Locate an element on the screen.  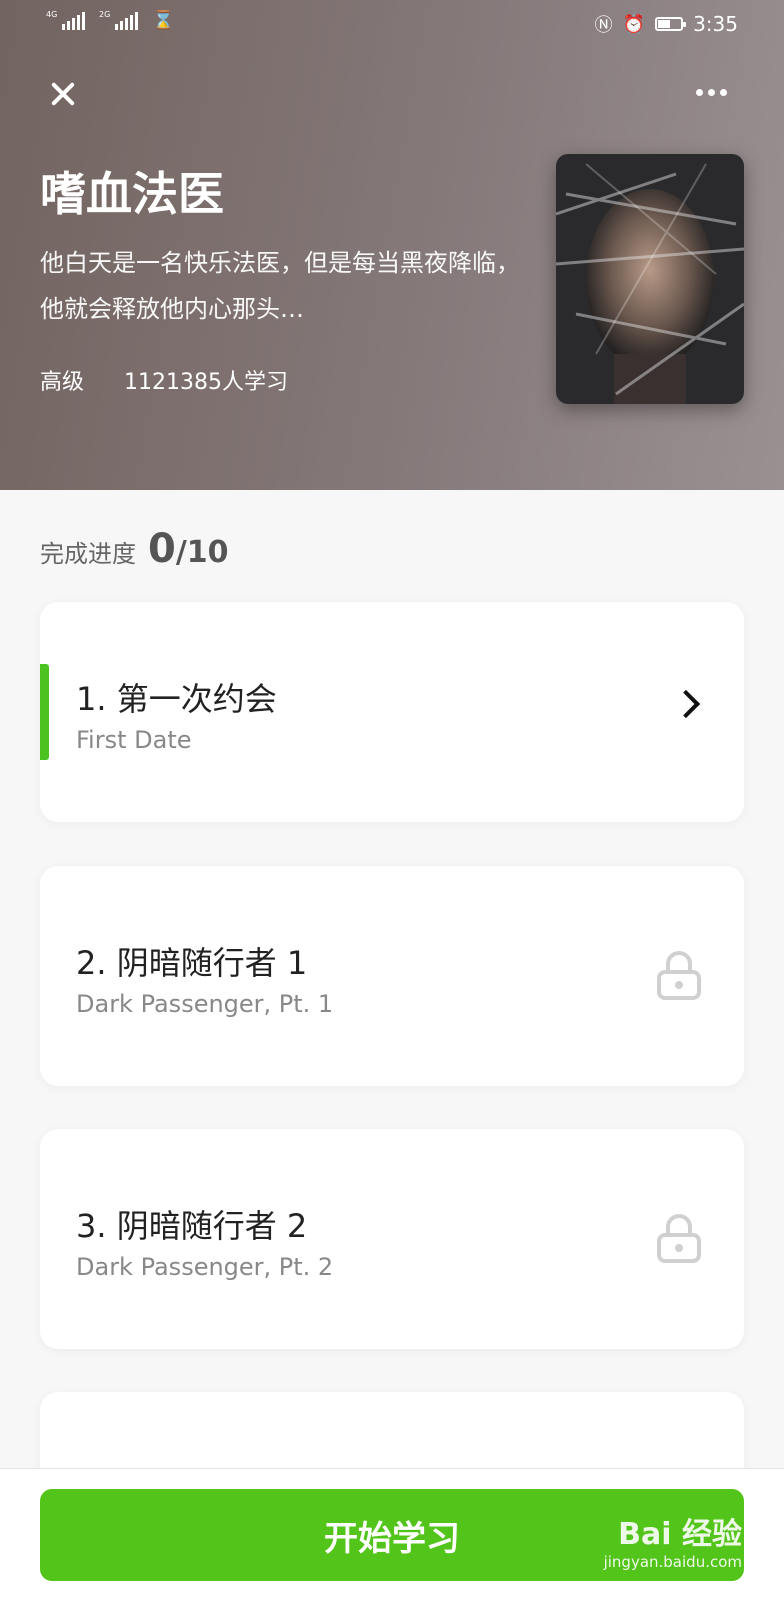
clock: 3:35 is located at coordinates (715, 24).